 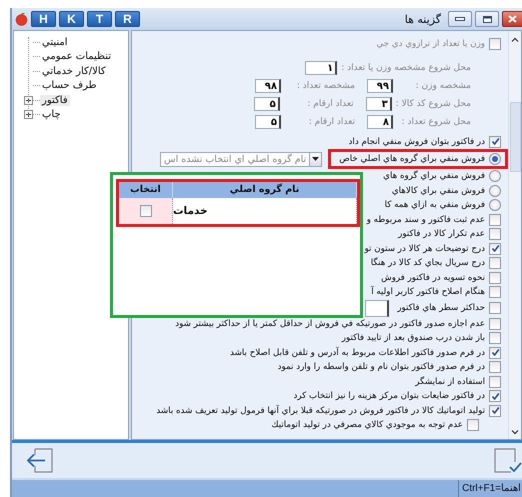 I want to click on maximize-icon, so click(x=487, y=19).